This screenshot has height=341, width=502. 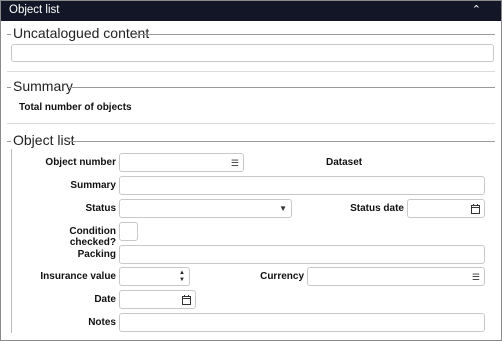 What do you see at coordinates (154, 276) in the screenshot?
I see `insurance-value-input: ▲ ▼` at bounding box center [154, 276].